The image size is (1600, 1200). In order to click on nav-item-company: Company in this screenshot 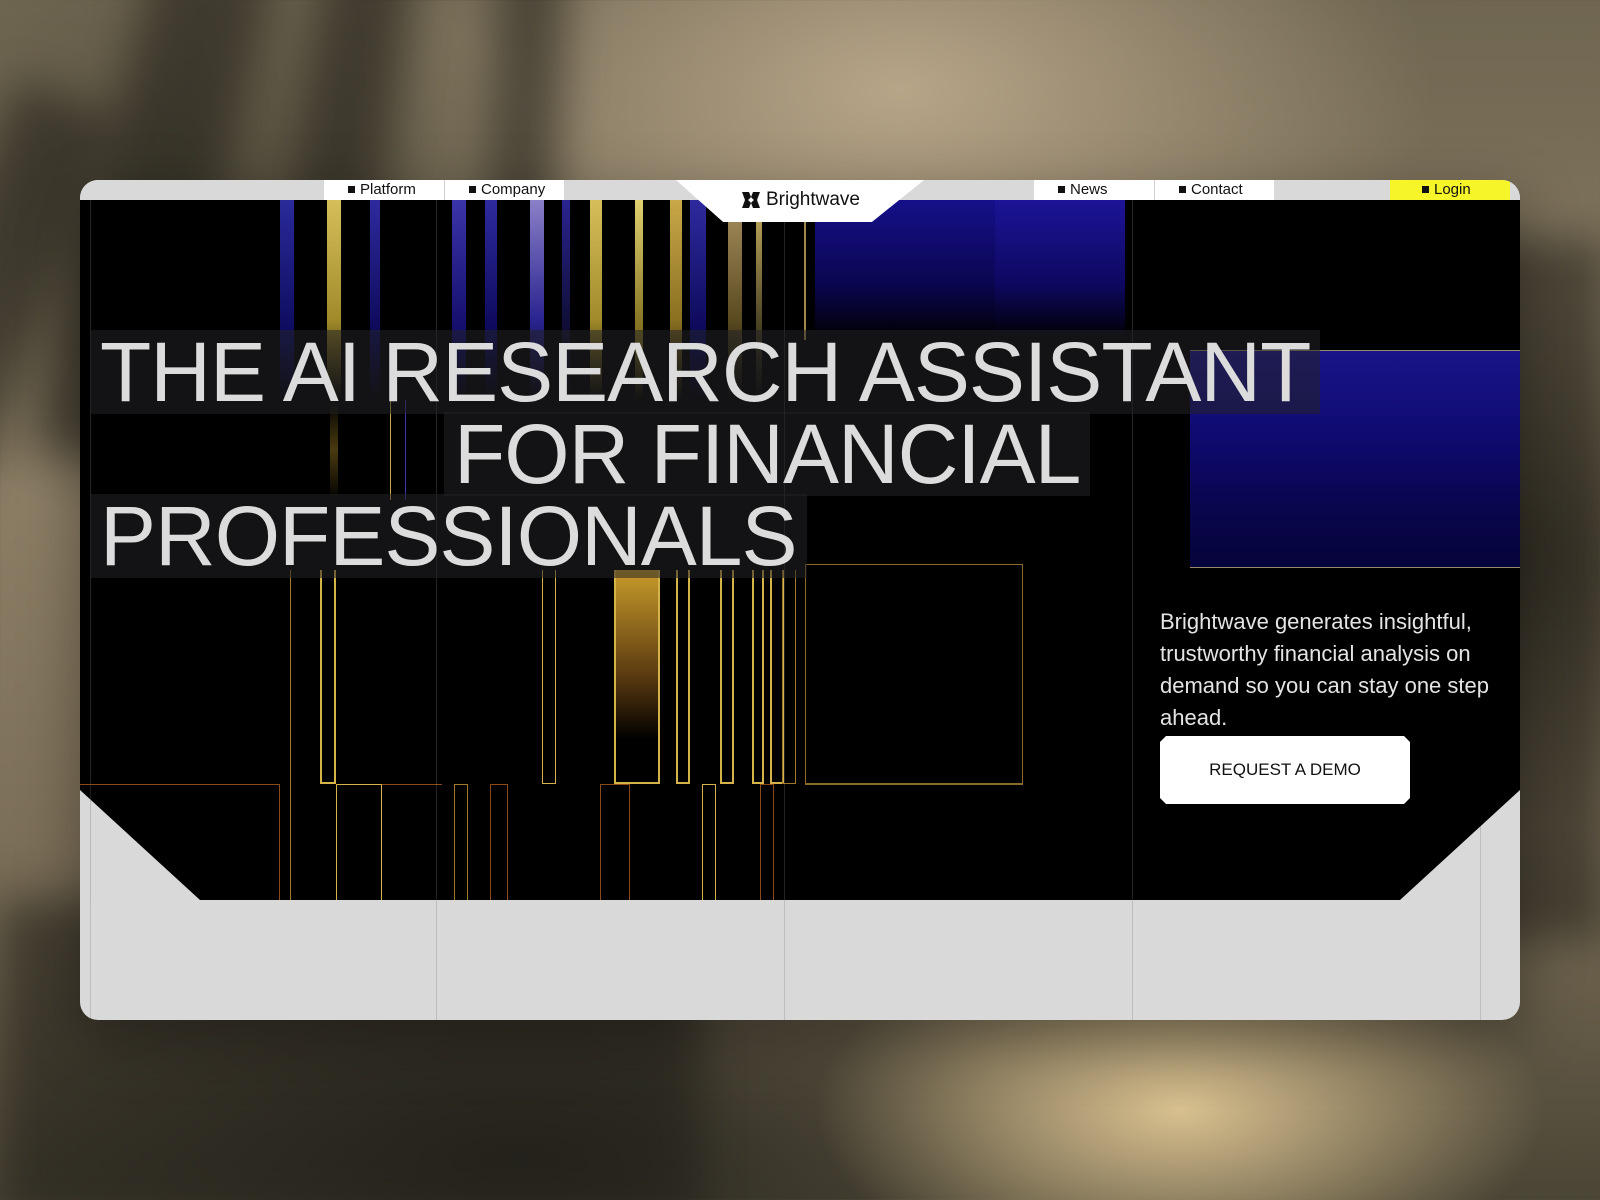, I will do `click(504, 190)`.